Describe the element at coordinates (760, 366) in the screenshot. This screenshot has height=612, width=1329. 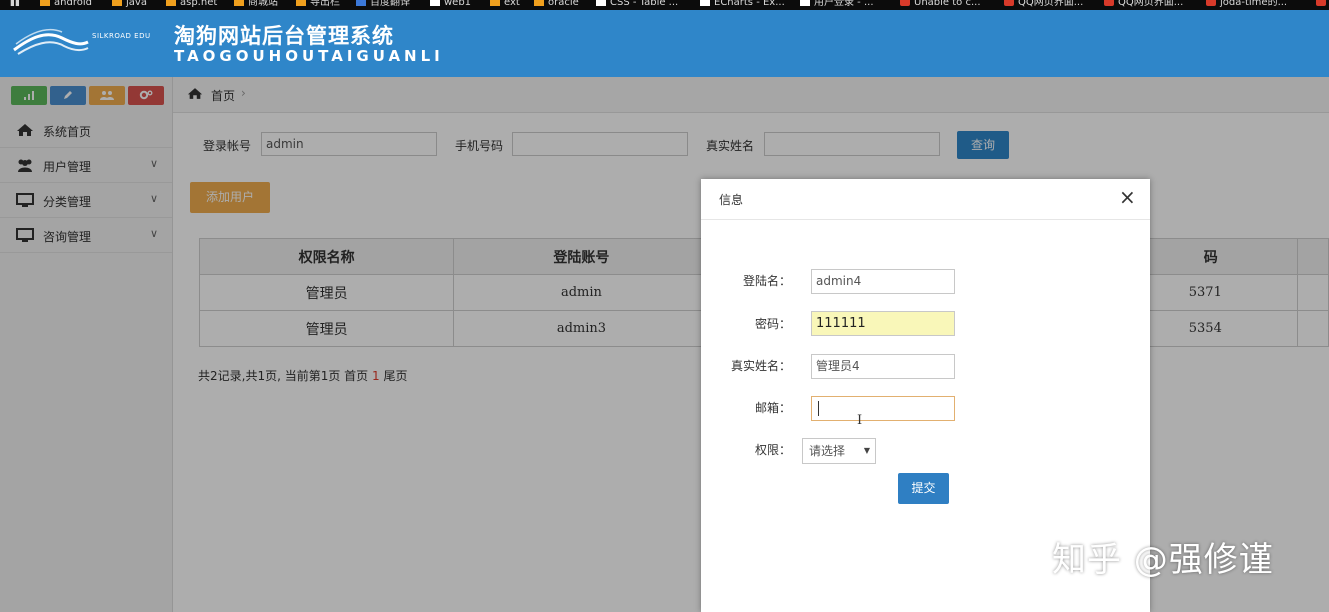
I see `real-name-label: 真实姓名：` at that location.